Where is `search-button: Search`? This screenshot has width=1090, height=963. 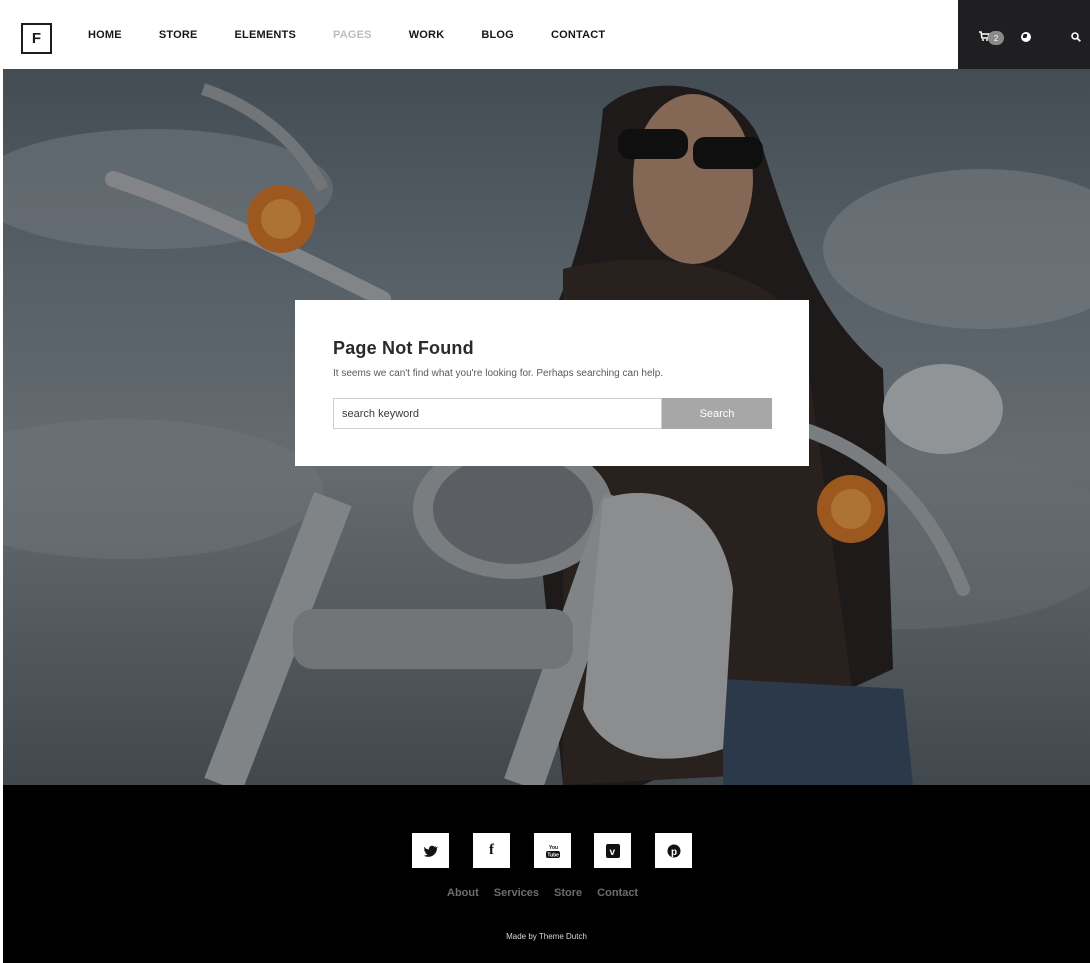 search-button: Search is located at coordinates (717, 413).